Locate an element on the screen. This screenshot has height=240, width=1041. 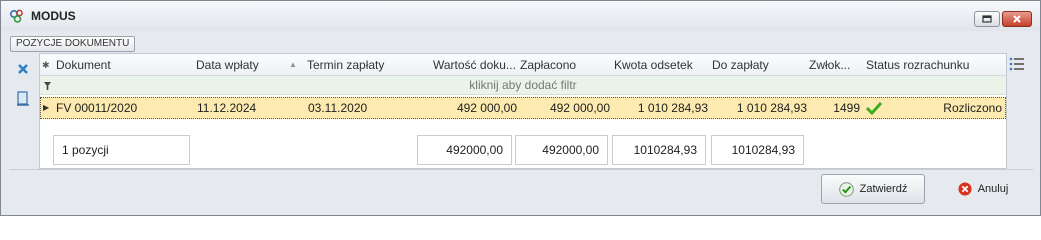
column-options-button is located at coordinates (1020, 67).